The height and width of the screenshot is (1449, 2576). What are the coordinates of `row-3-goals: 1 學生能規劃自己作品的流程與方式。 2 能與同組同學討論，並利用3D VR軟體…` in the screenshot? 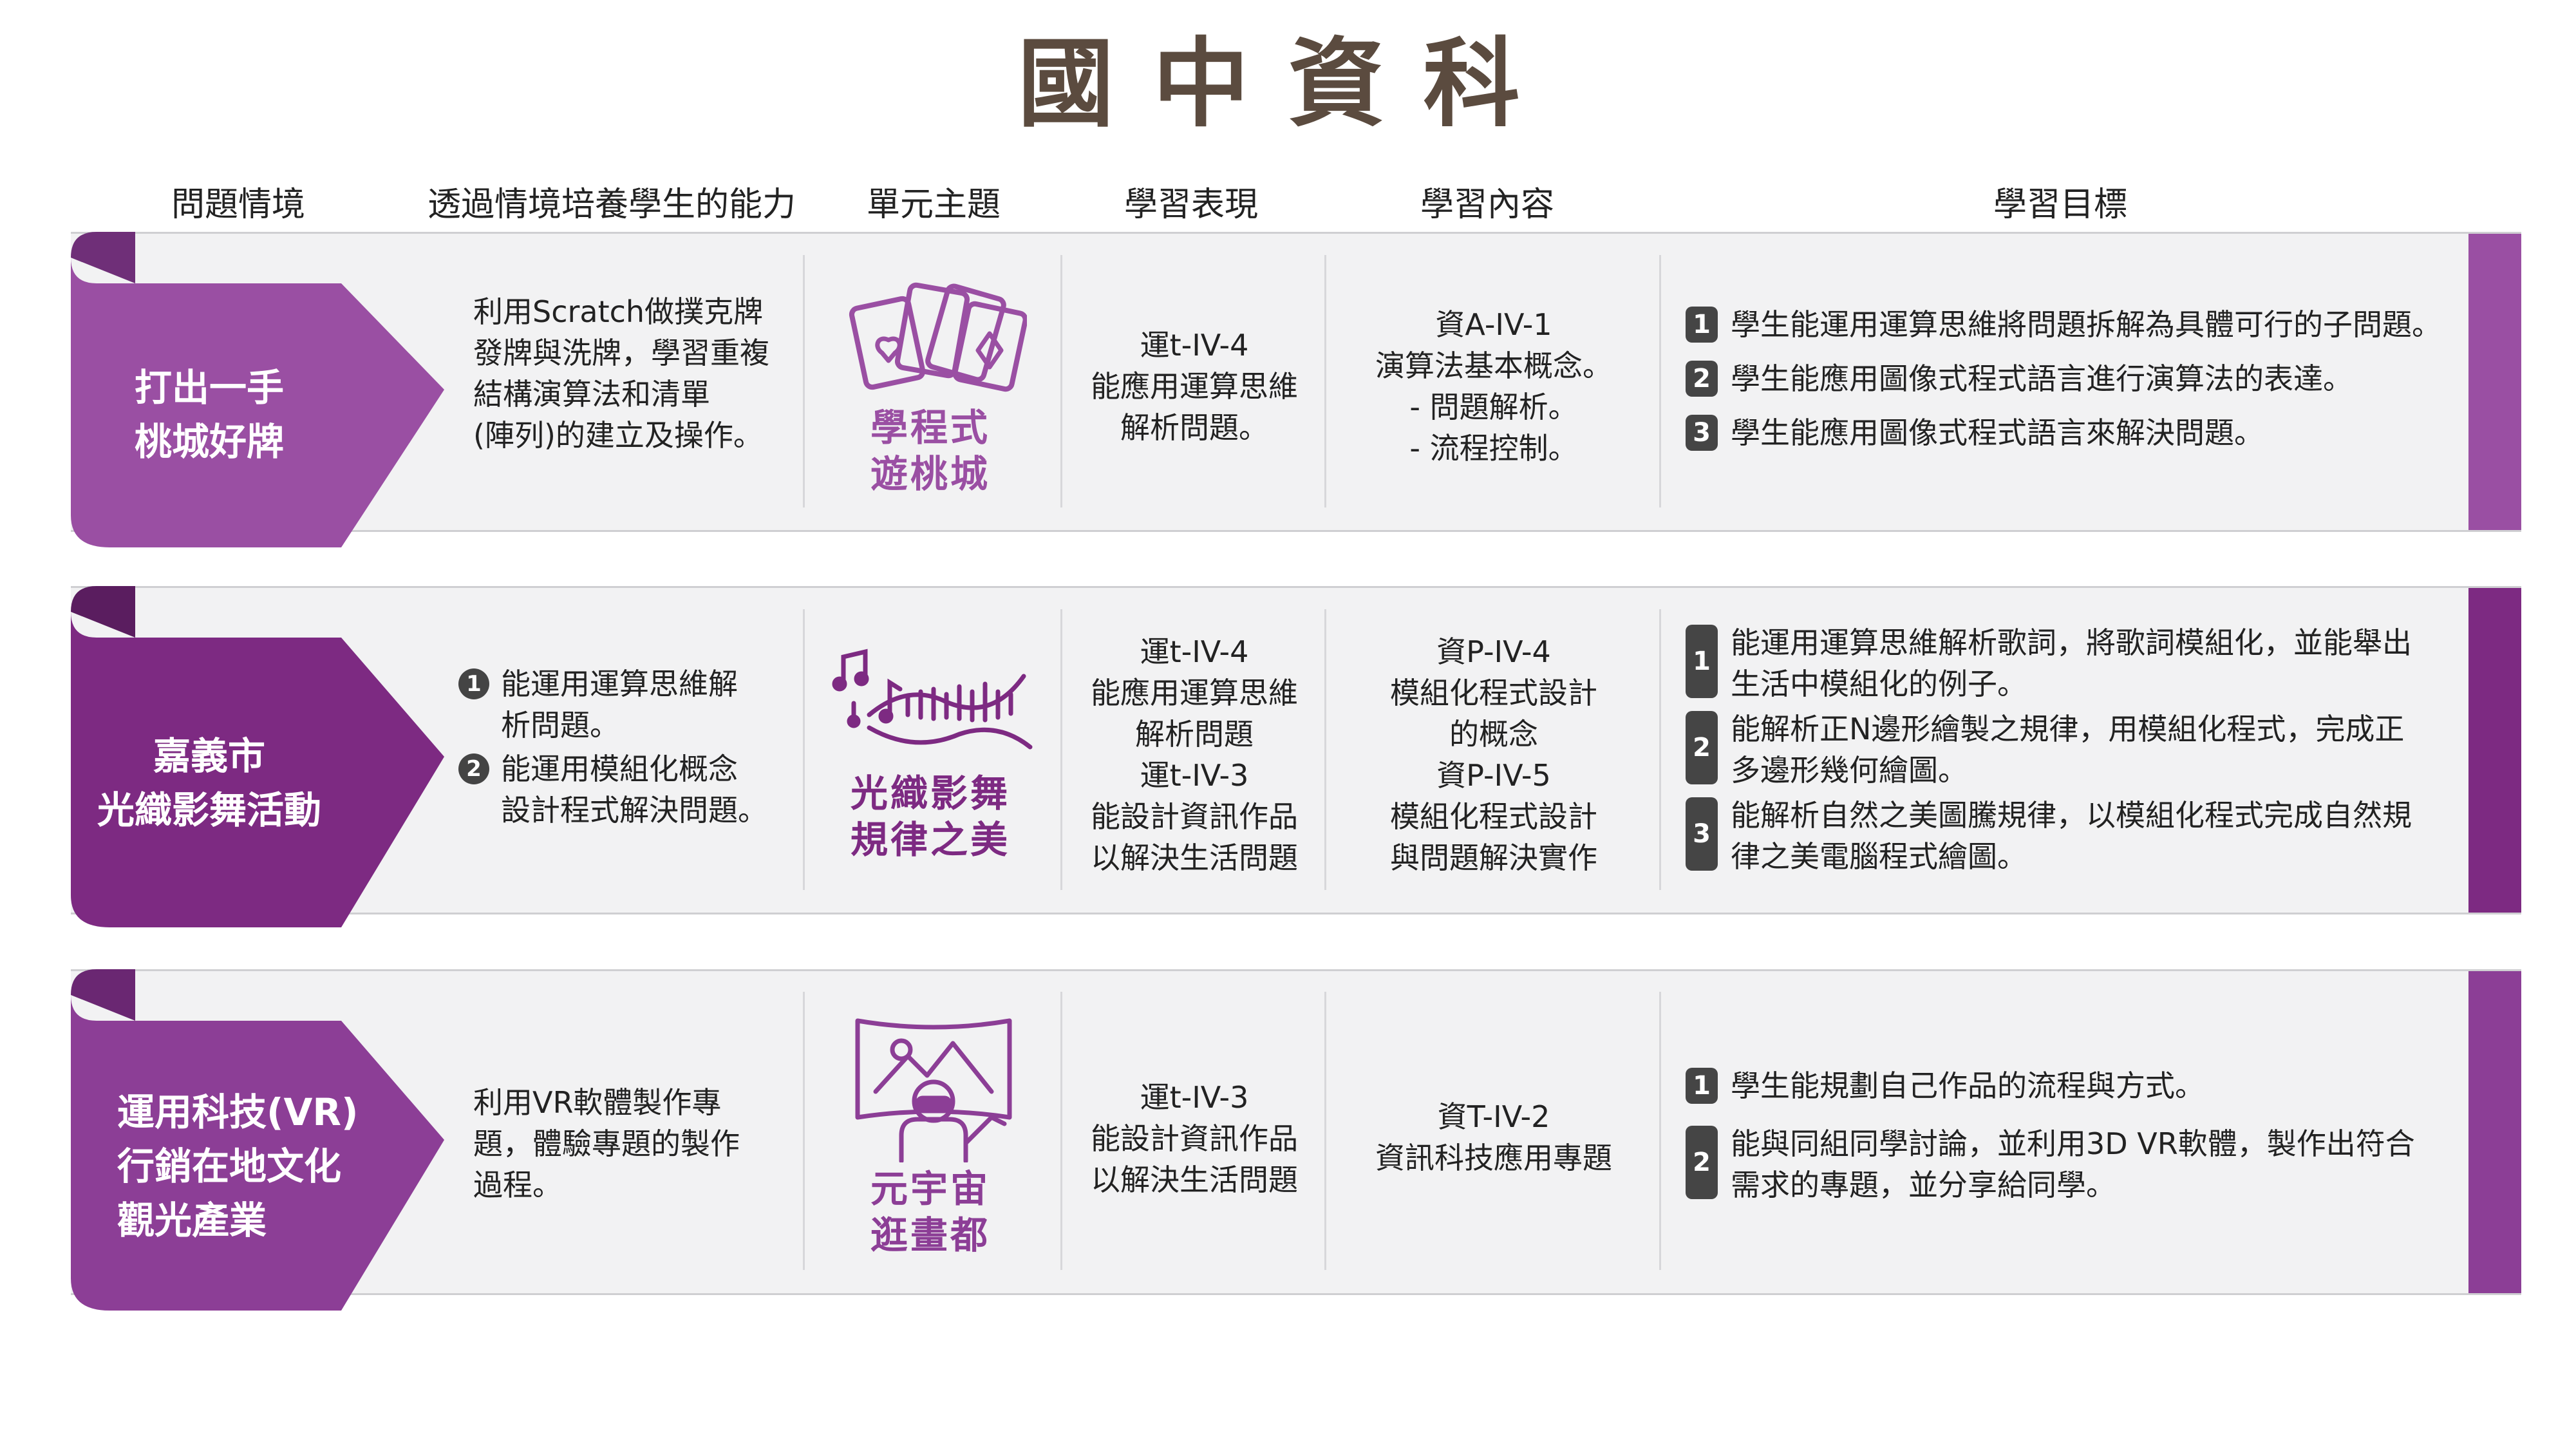 It's located at (2050, 1135).